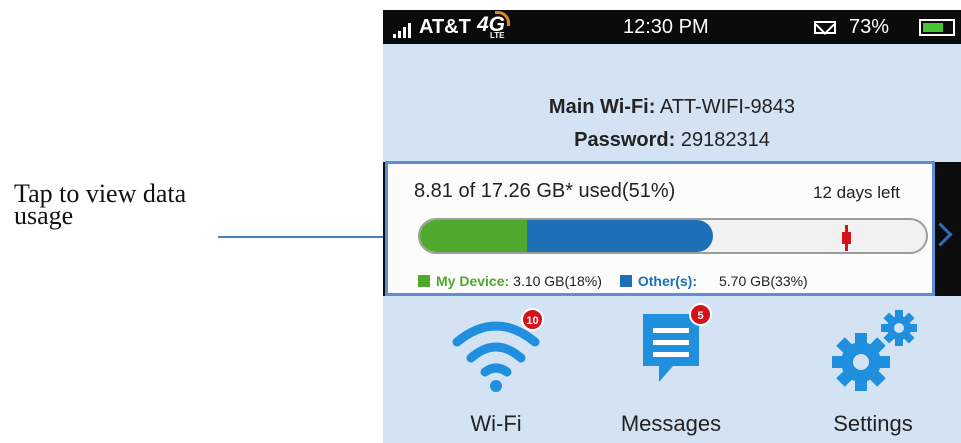 Image resolution: width=961 pixels, height=443 pixels. Describe the element at coordinates (874, 350) in the screenshot. I see `settings-gear-icon` at that location.